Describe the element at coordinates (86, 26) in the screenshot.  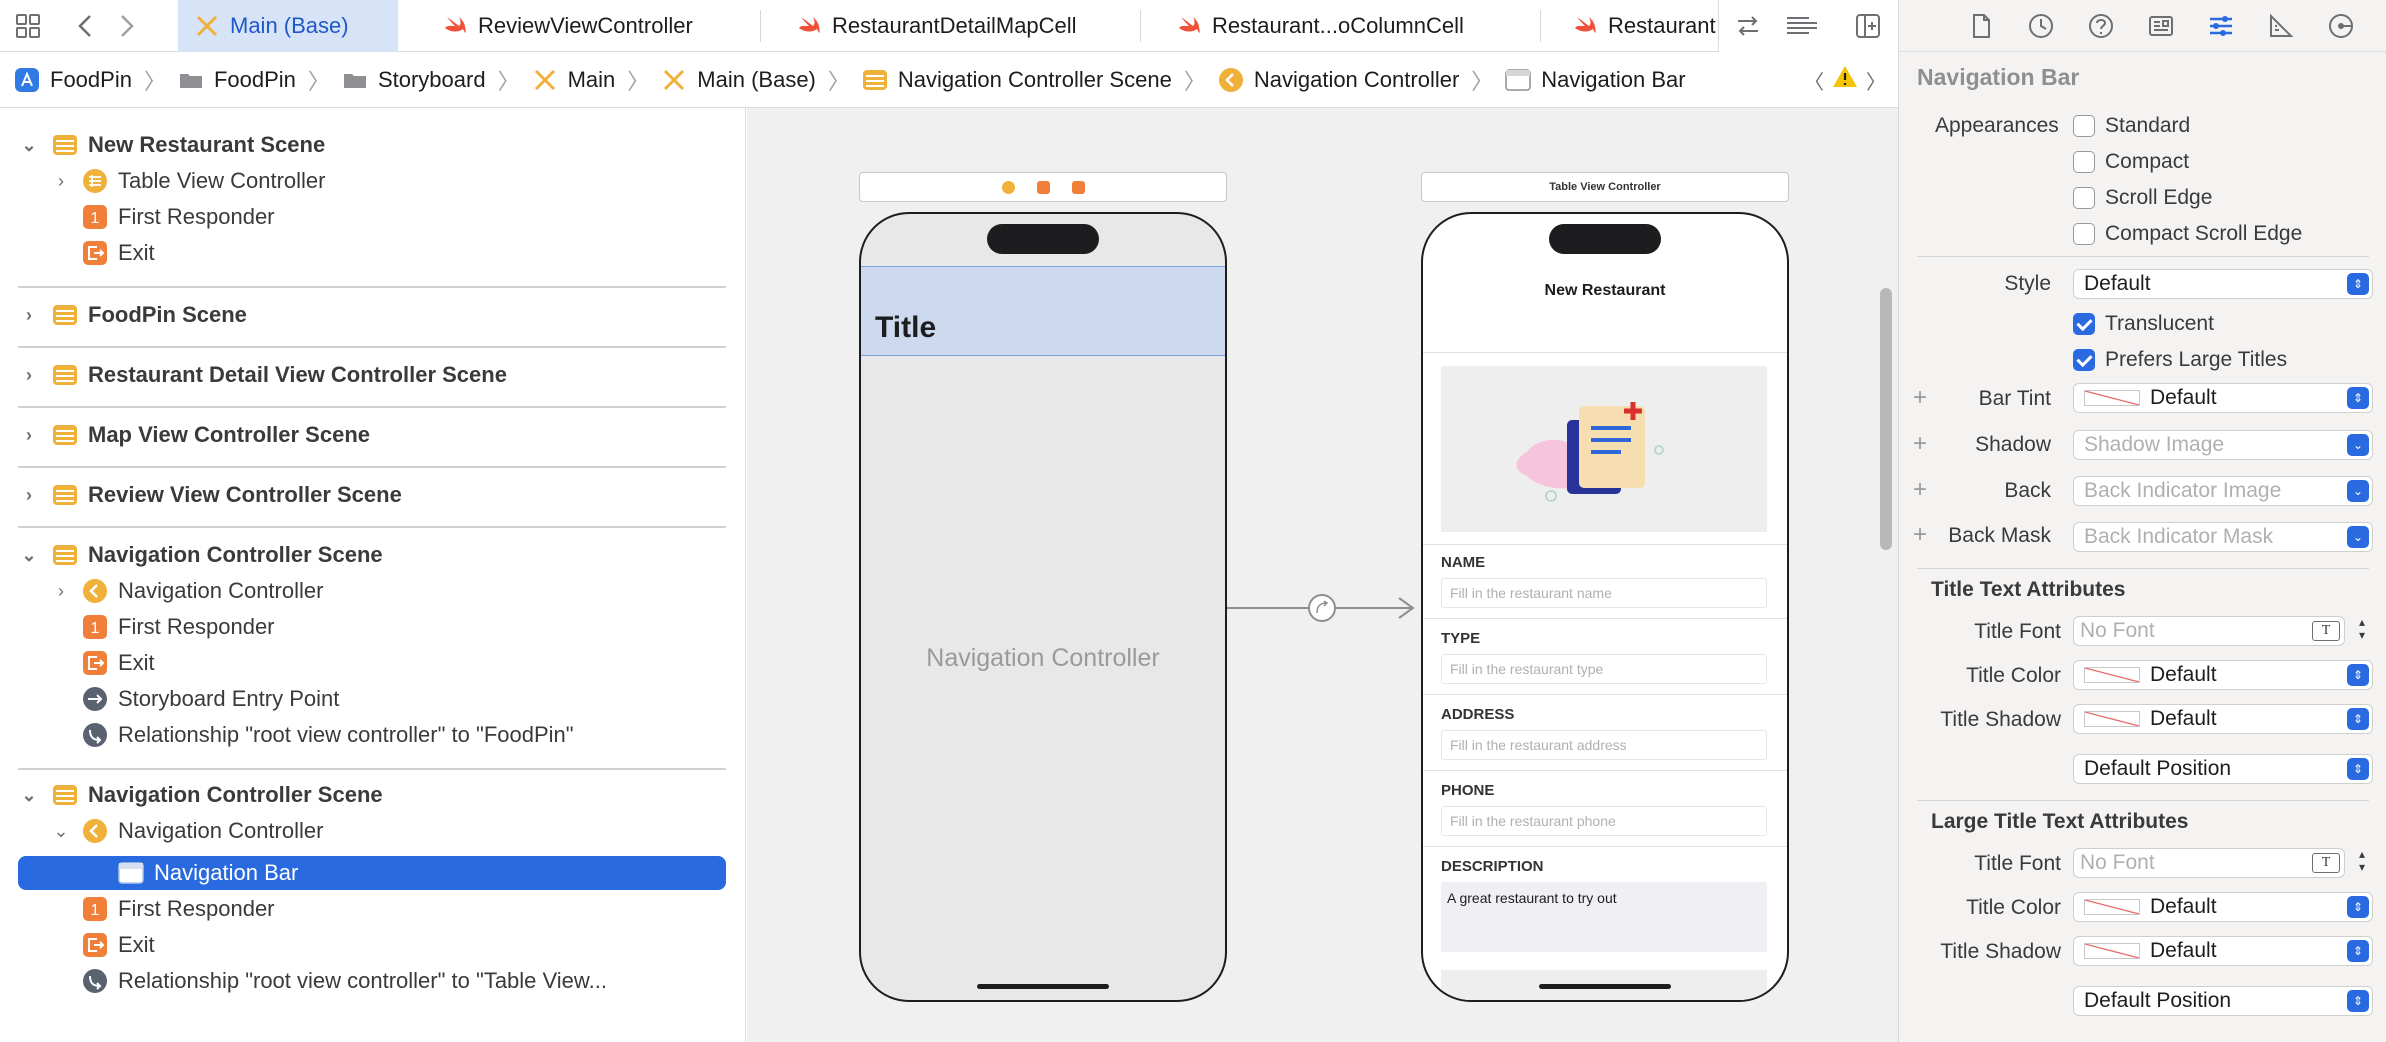
I see `back-arrow-icon` at that location.